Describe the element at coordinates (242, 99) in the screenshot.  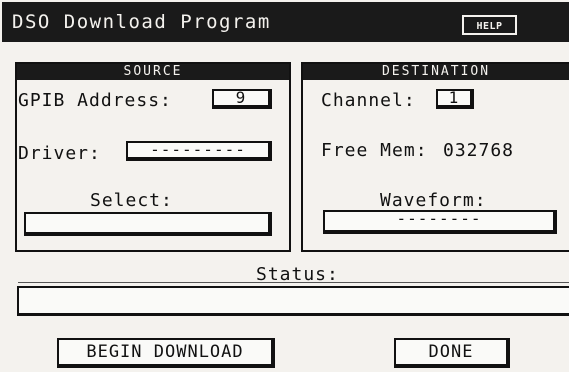
I see `gpib-address-field: 9` at that location.